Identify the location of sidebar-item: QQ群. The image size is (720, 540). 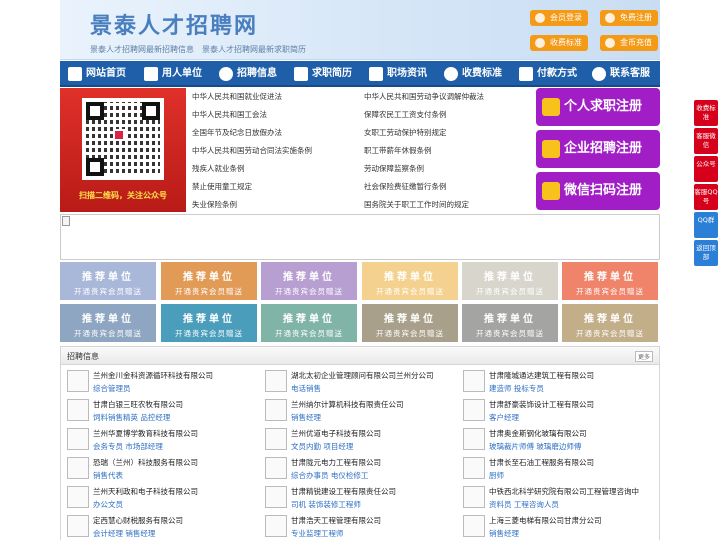
(706, 225).